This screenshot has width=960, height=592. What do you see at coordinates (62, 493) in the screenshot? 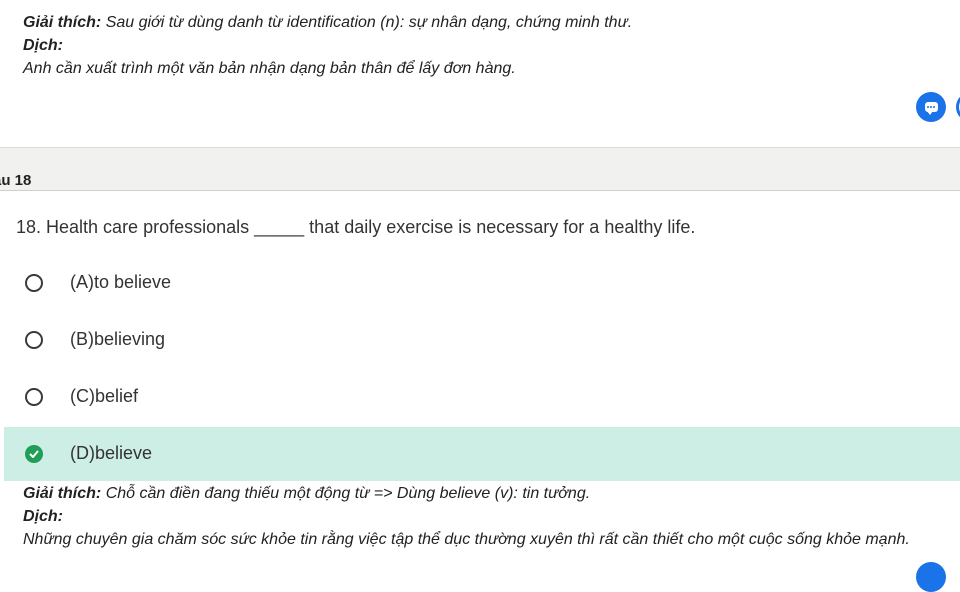
I see `explanation-label: Giải thích:` at bounding box center [62, 493].